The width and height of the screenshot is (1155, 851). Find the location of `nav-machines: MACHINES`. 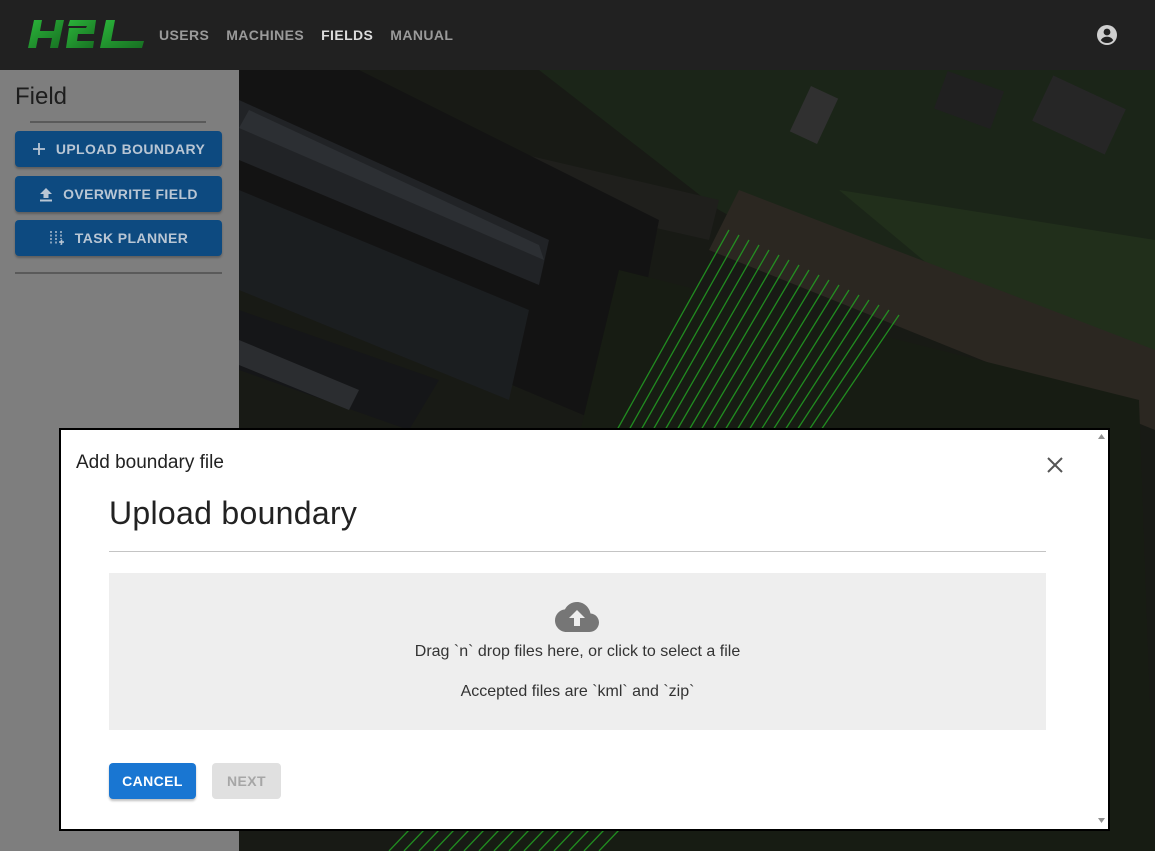

nav-machines: MACHINES is located at coordinates (265, 35).